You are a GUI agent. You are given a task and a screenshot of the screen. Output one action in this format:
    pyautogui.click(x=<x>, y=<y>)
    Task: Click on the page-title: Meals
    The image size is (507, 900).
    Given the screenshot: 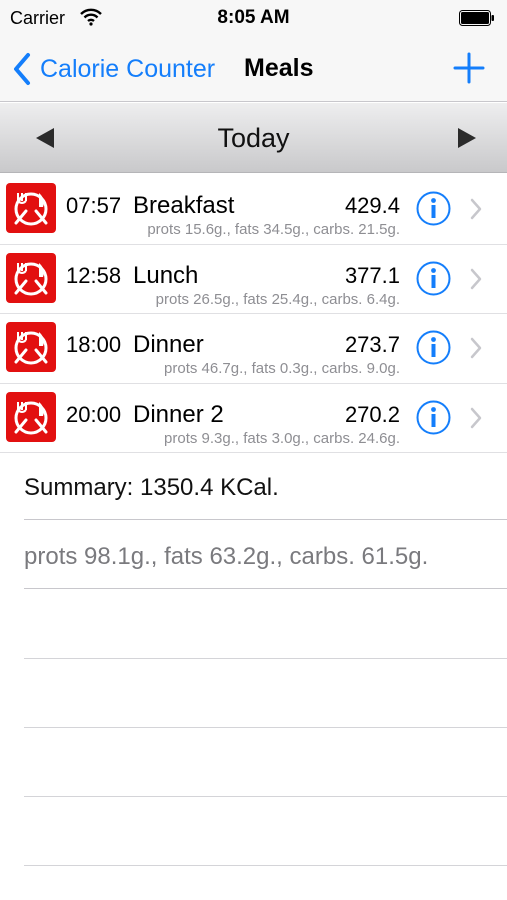 What is the action you would take?
    pyautogui.click(x=279, y=68)
    